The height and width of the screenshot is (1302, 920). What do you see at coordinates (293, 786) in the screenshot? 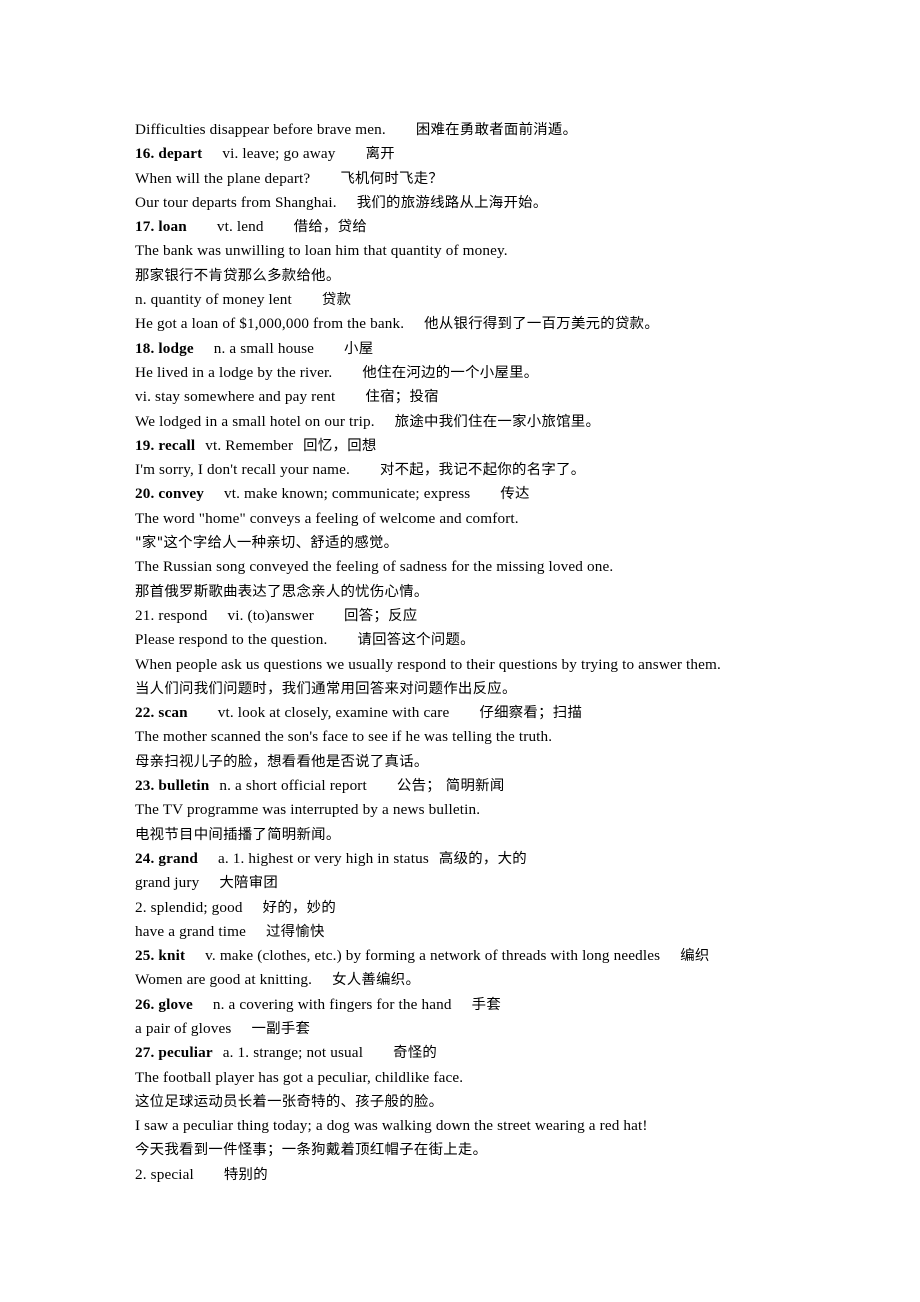
I see `definition: n. a short official report` at bounding box center [293, 786].